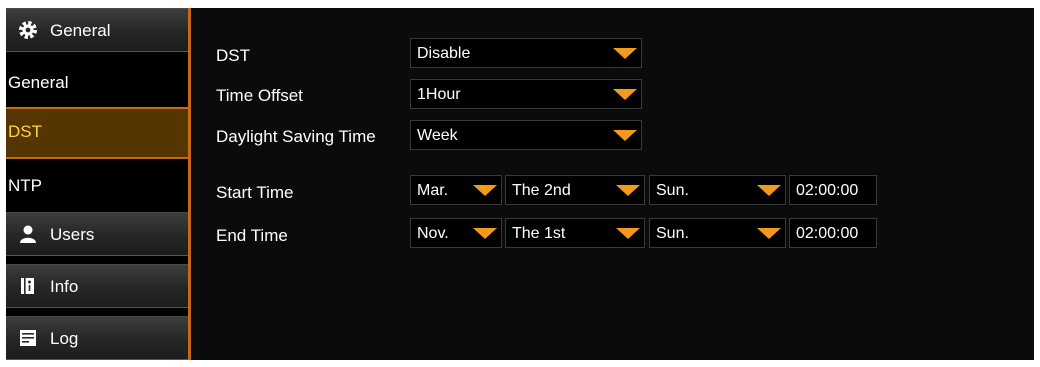 The height and width of the screenshot is (367, 1040). I want to click on end-month-value: Nov., so click(433, 233).